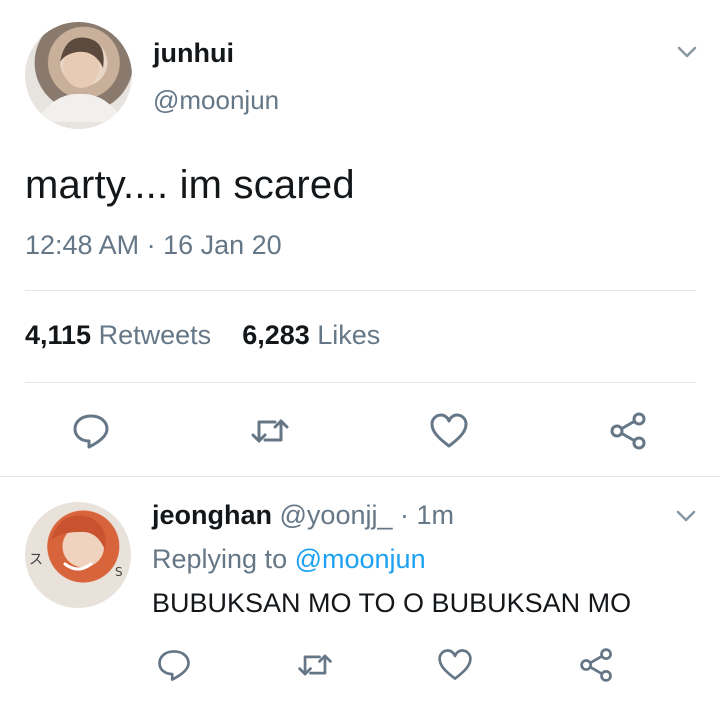 This screenshot has width=720, height=706. I want to click on author-handle: @moonjun, so click(216, 100).